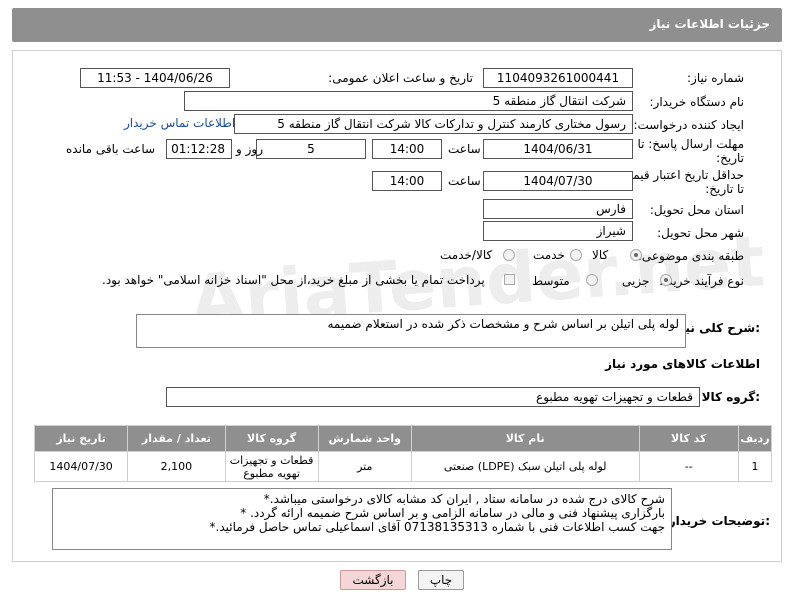  Describe the element at coordinates (525, 466) in the screenshot. I see `cell-goods-name: لوله پلی اتیلن سبک (LDPE) صنعتی` at that location.